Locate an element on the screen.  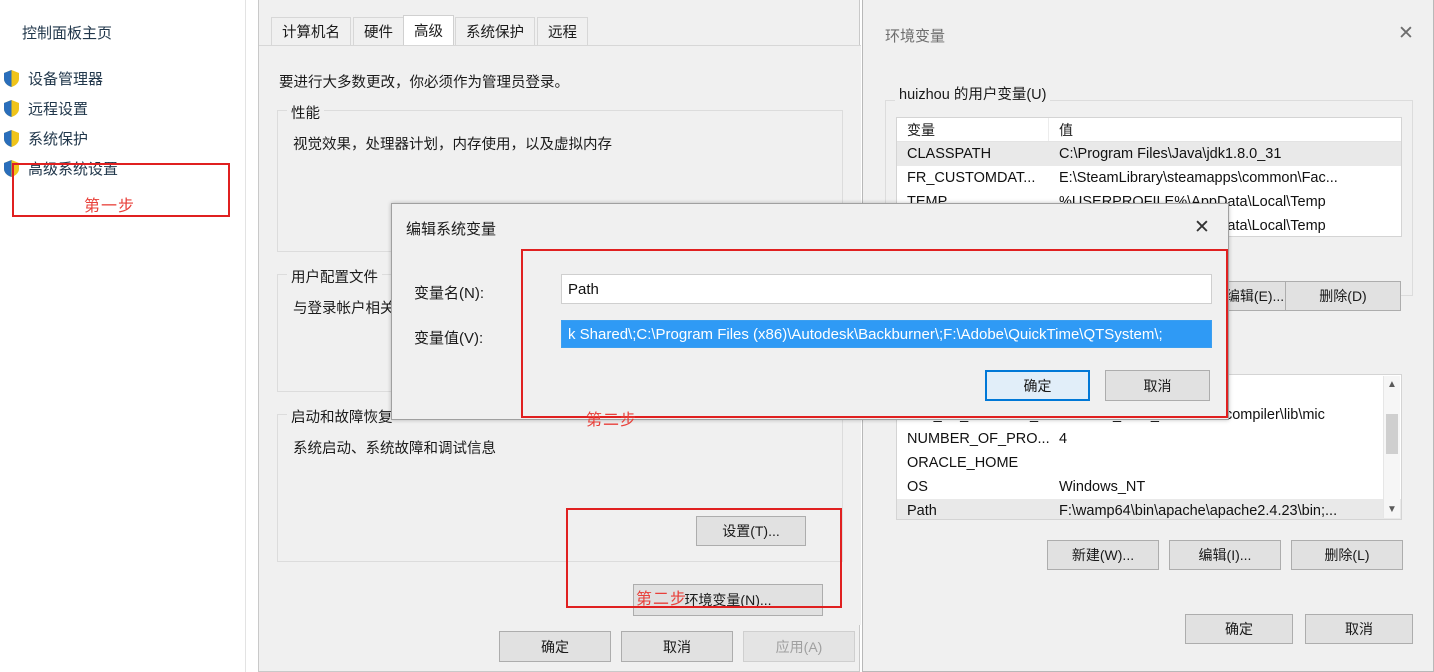
tab-label: 高级 is located at coordinates (428, 32).